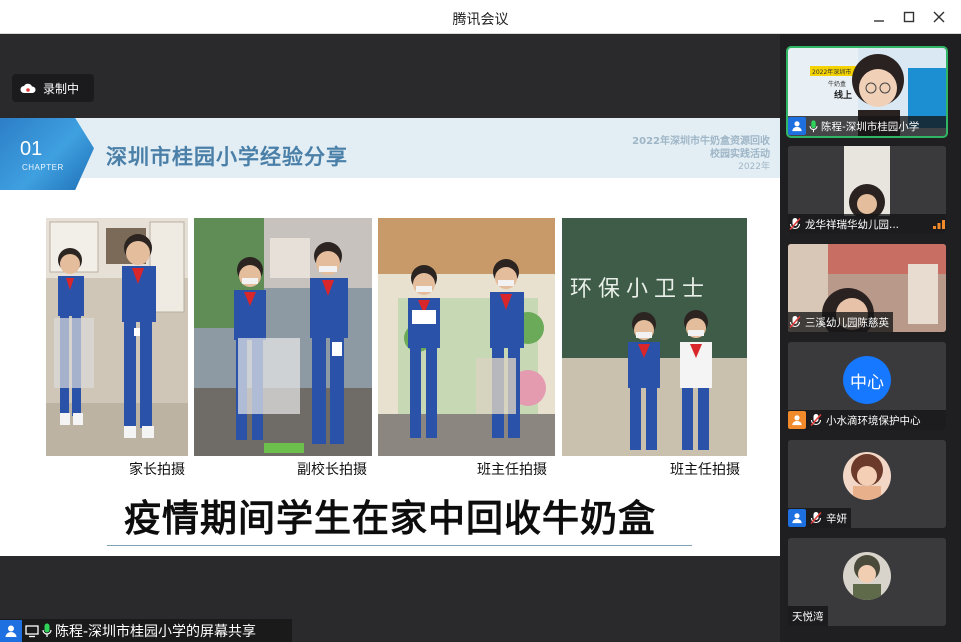 This screenshot has width=961, height=642. What do you see at coordinates (843, 95) in the screenshot?
I see `banner-line-3: 线上` at bounding box center [843, 95].